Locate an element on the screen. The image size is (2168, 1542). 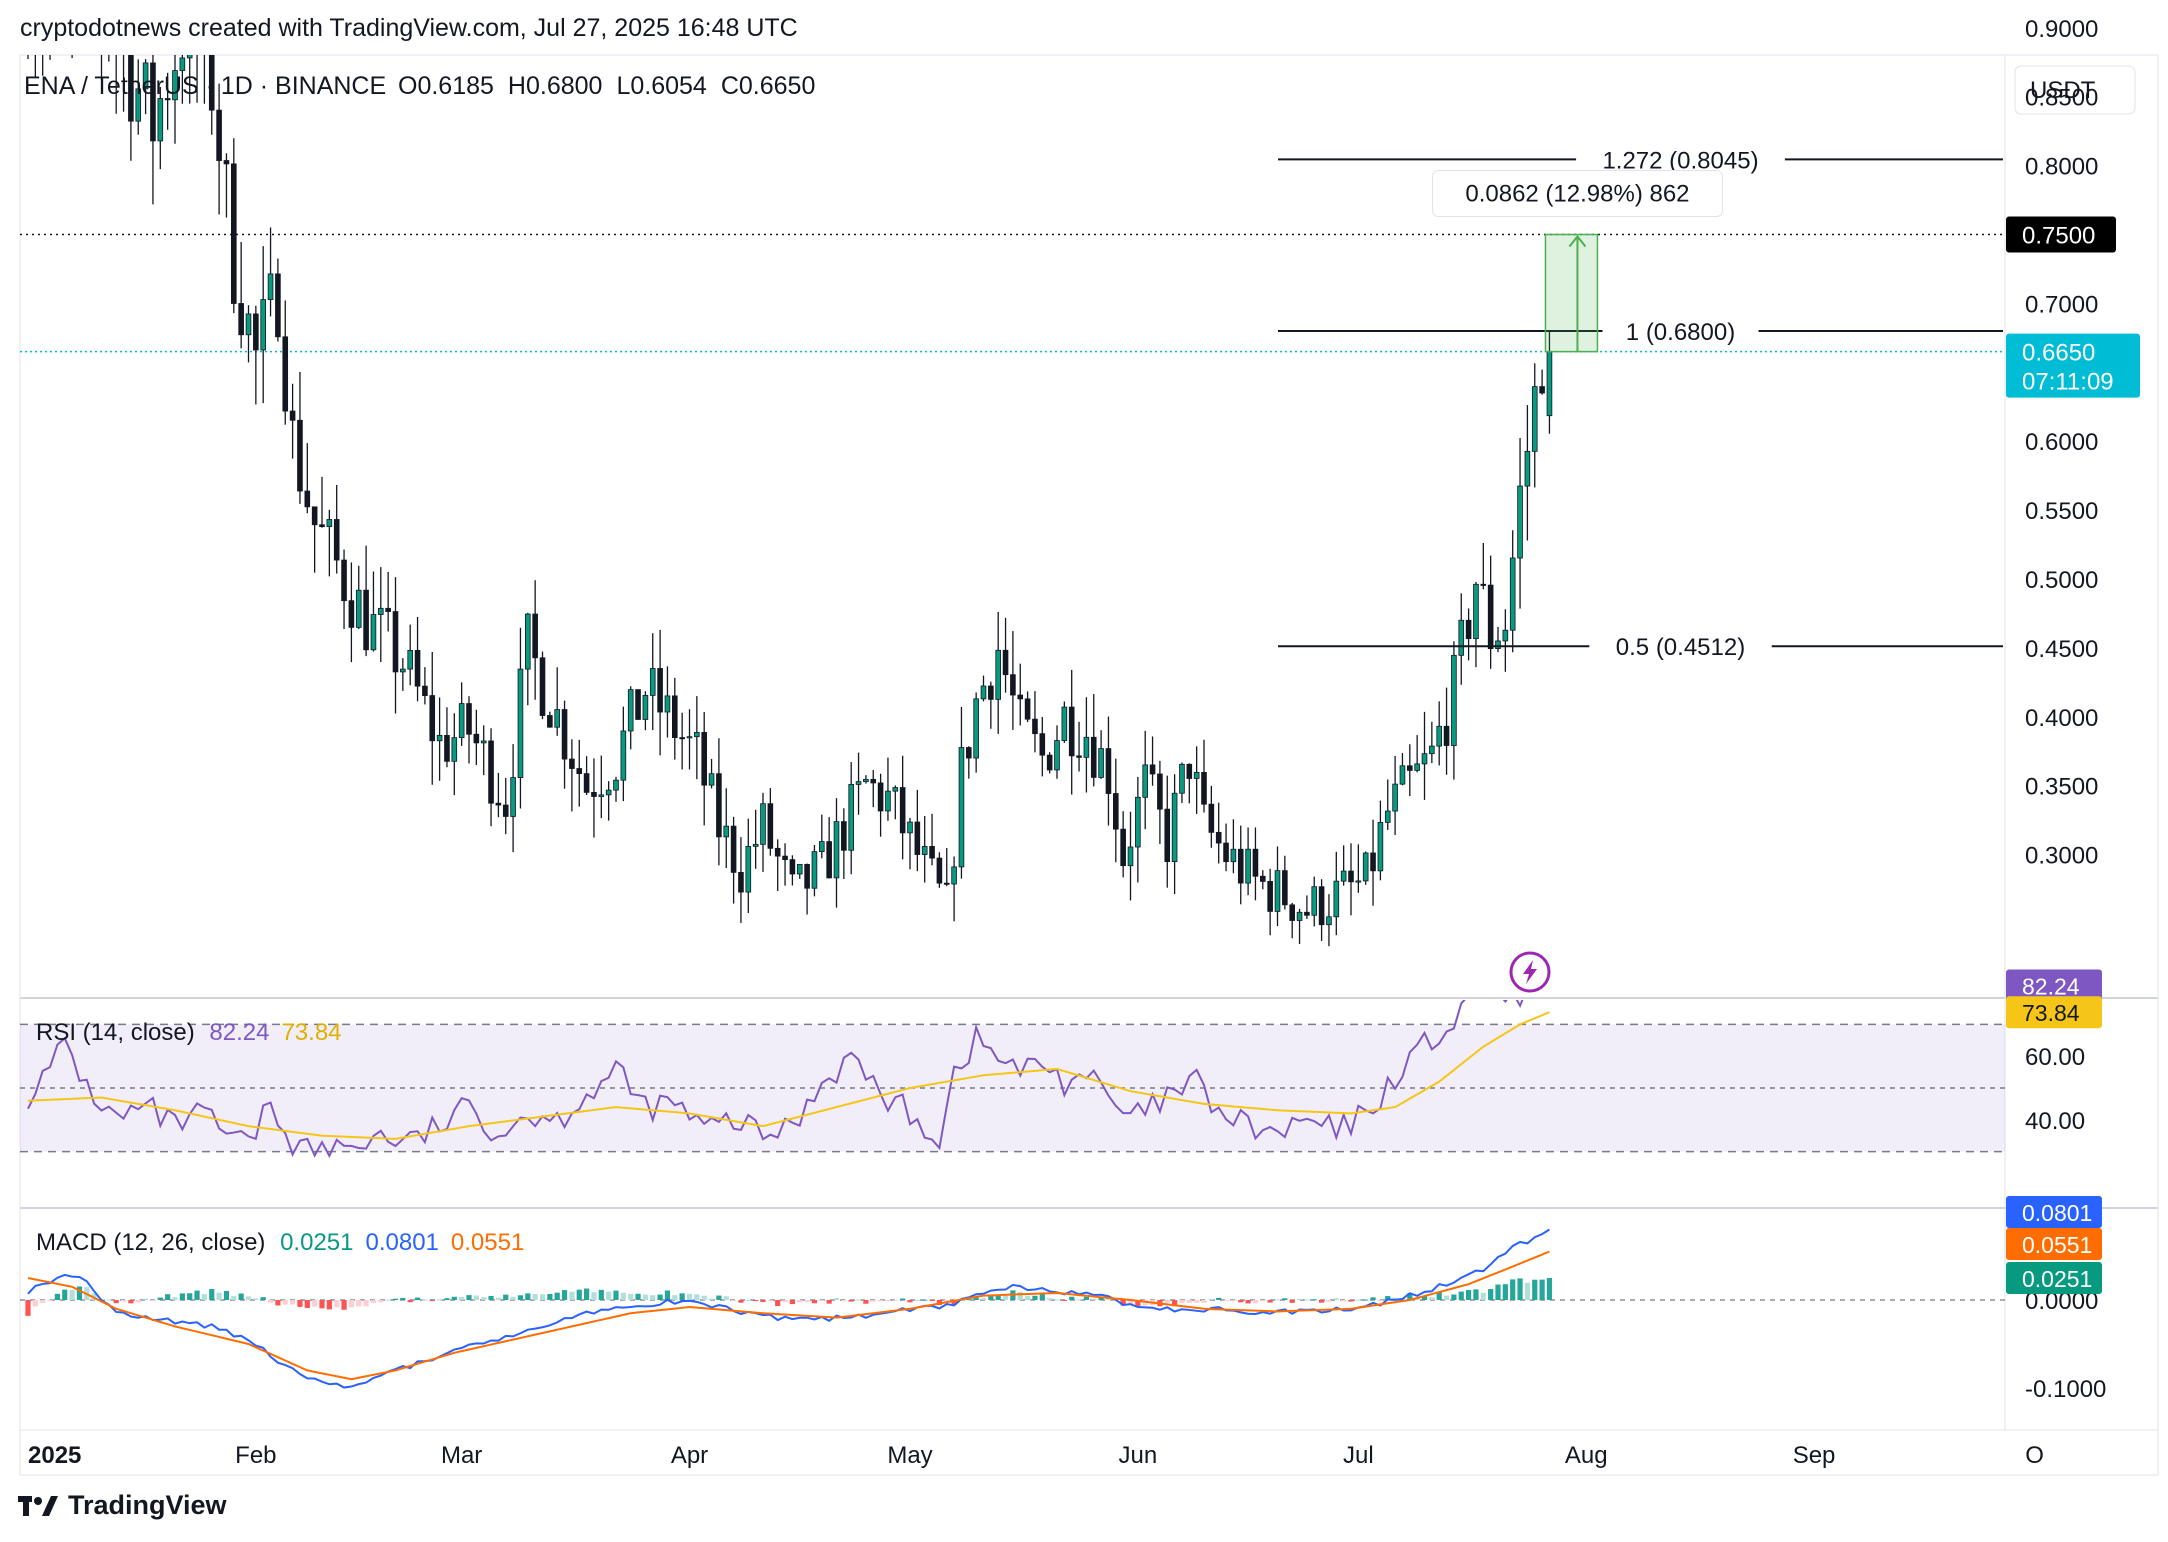
price-tick-label: 0.4000 is located at coordinates (2061, 718).